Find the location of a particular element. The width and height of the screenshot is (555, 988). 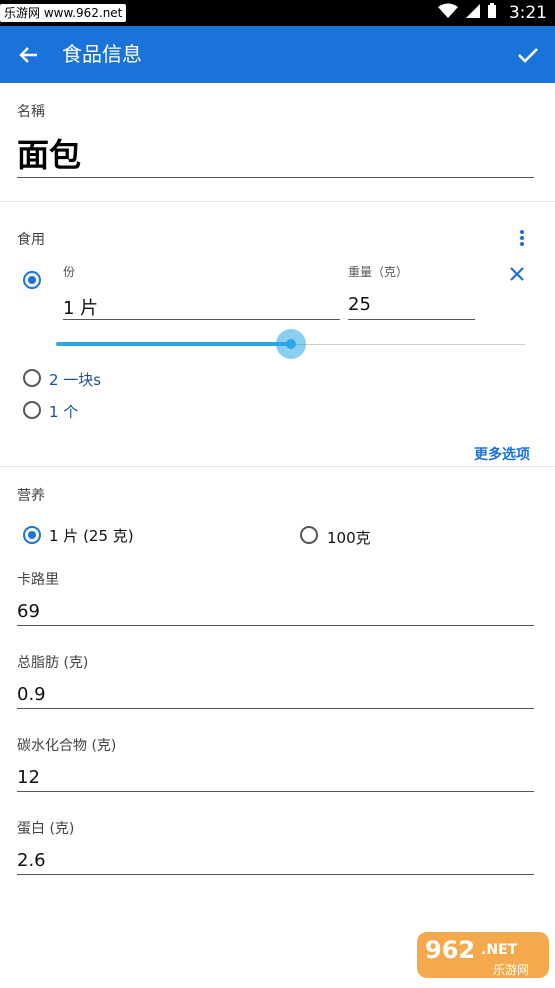

portion-input: 1 片 is located at coordinates (80, 307).